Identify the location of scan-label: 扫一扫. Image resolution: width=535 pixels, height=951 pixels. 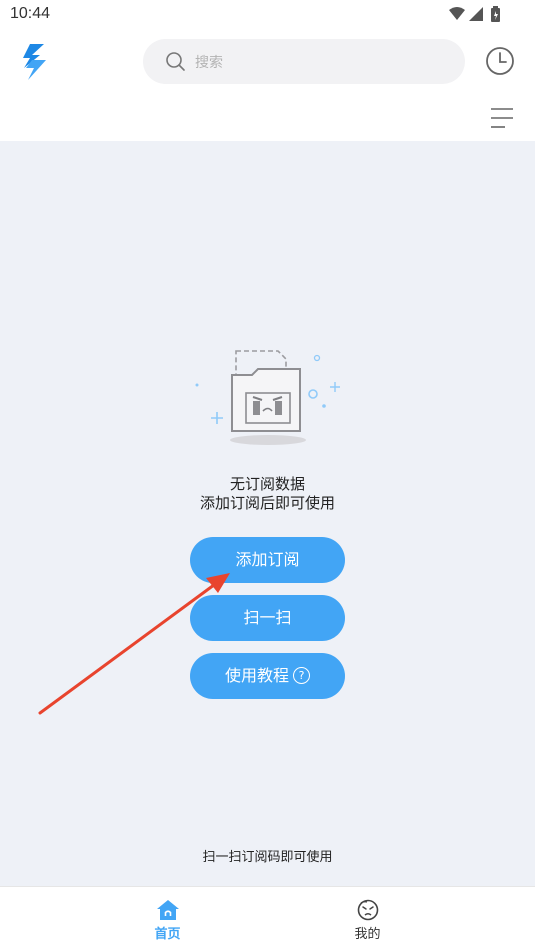
(267, 617).